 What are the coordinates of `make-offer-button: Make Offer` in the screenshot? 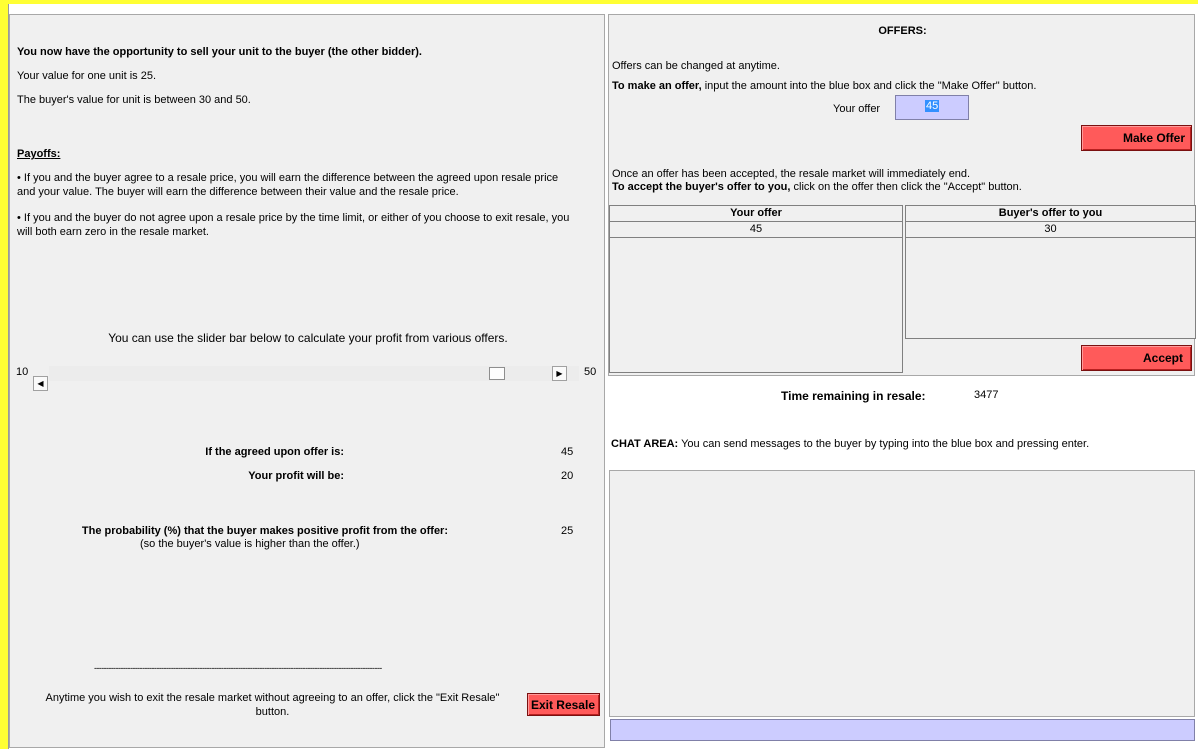 It's located at (1136, 138).